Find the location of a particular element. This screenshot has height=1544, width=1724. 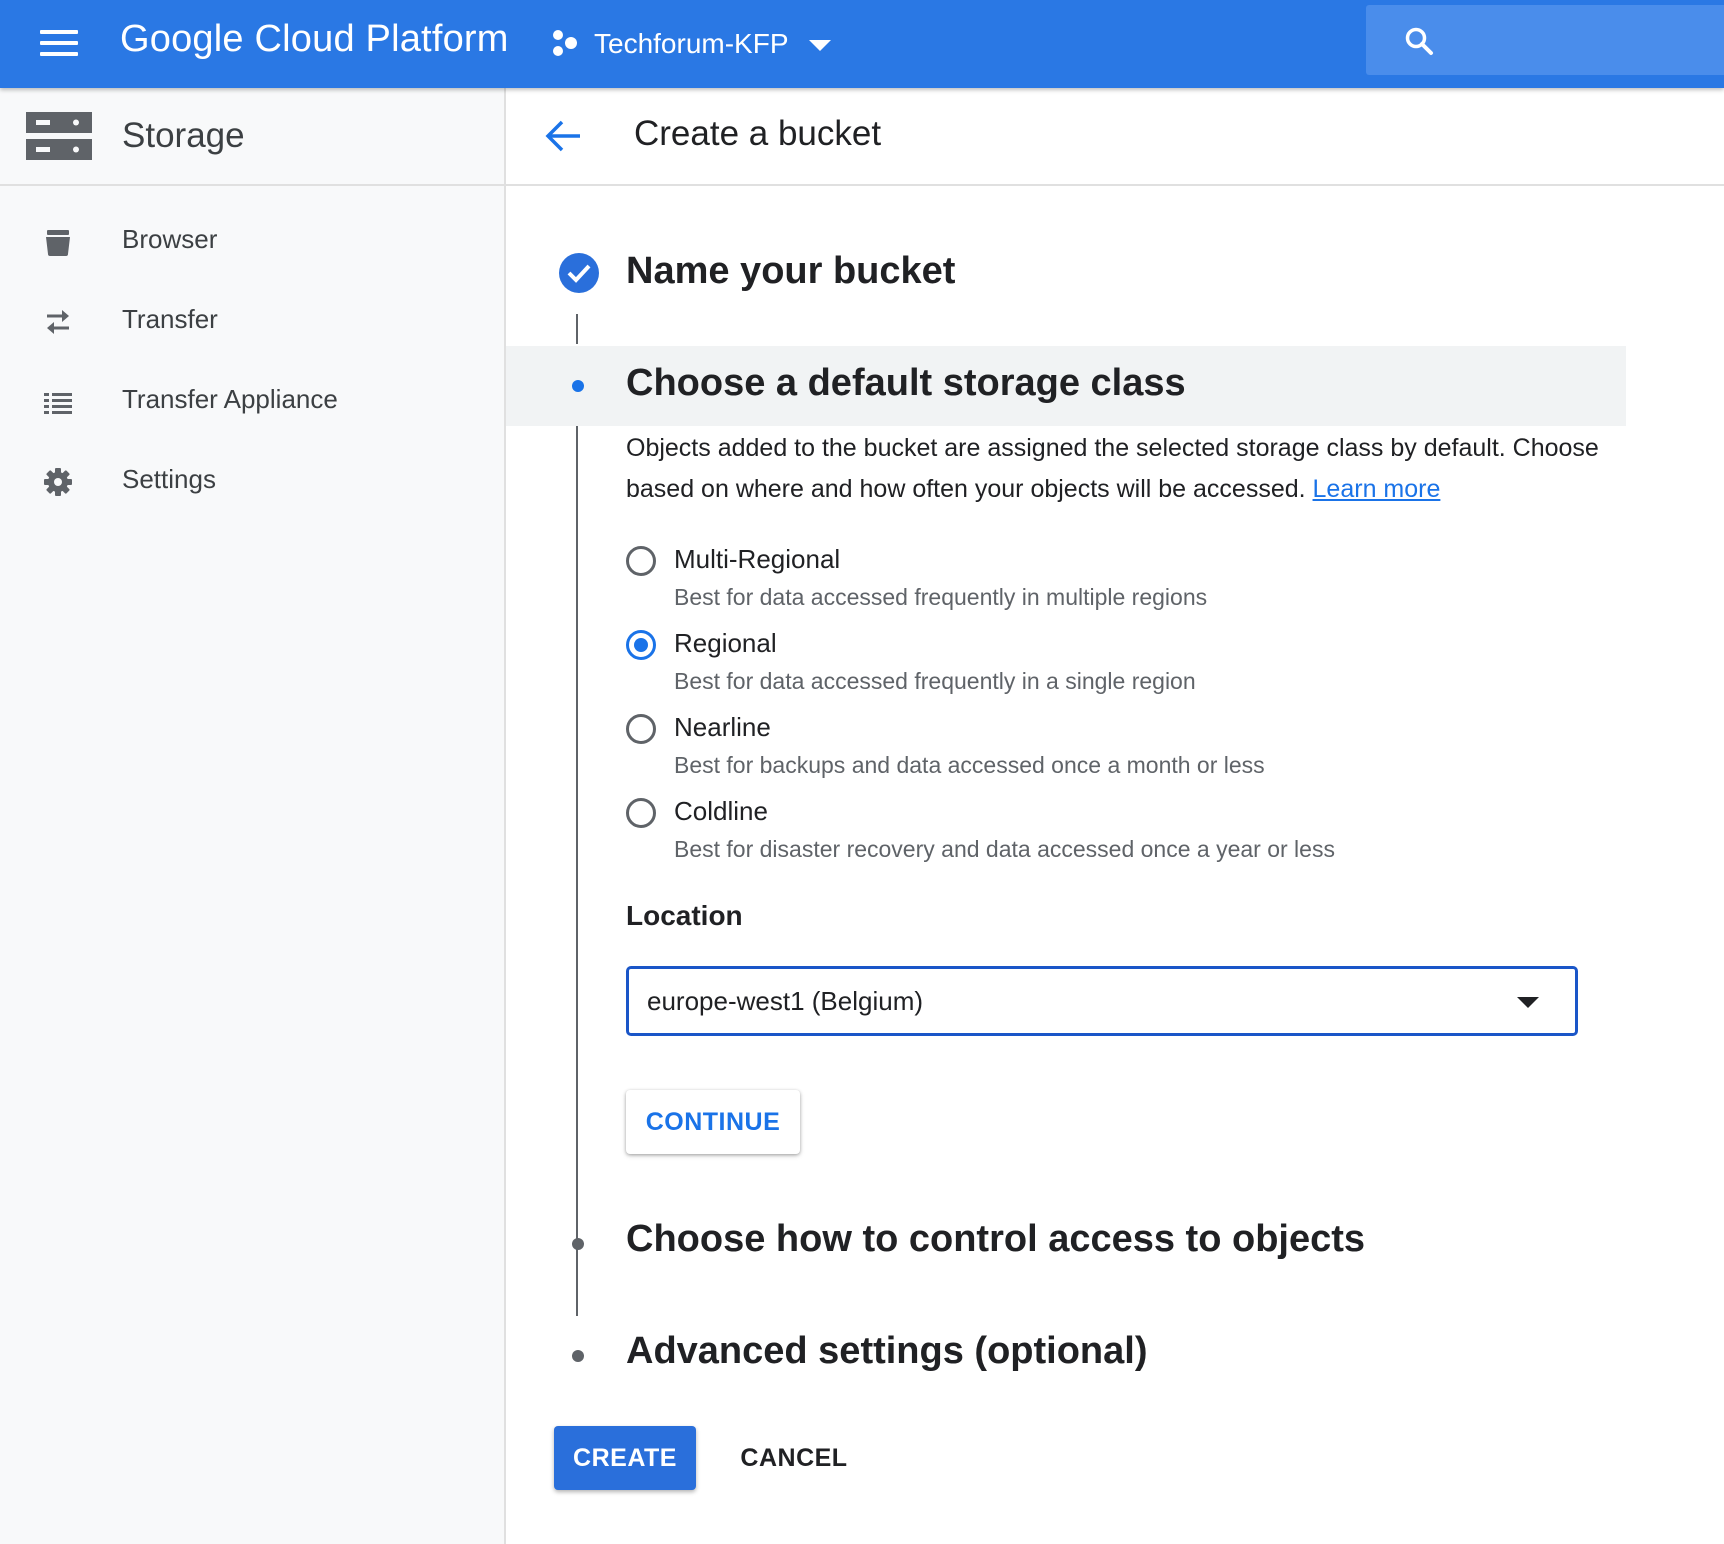

sidebar-item-settings: Settings is located at coordinates (252, 480).